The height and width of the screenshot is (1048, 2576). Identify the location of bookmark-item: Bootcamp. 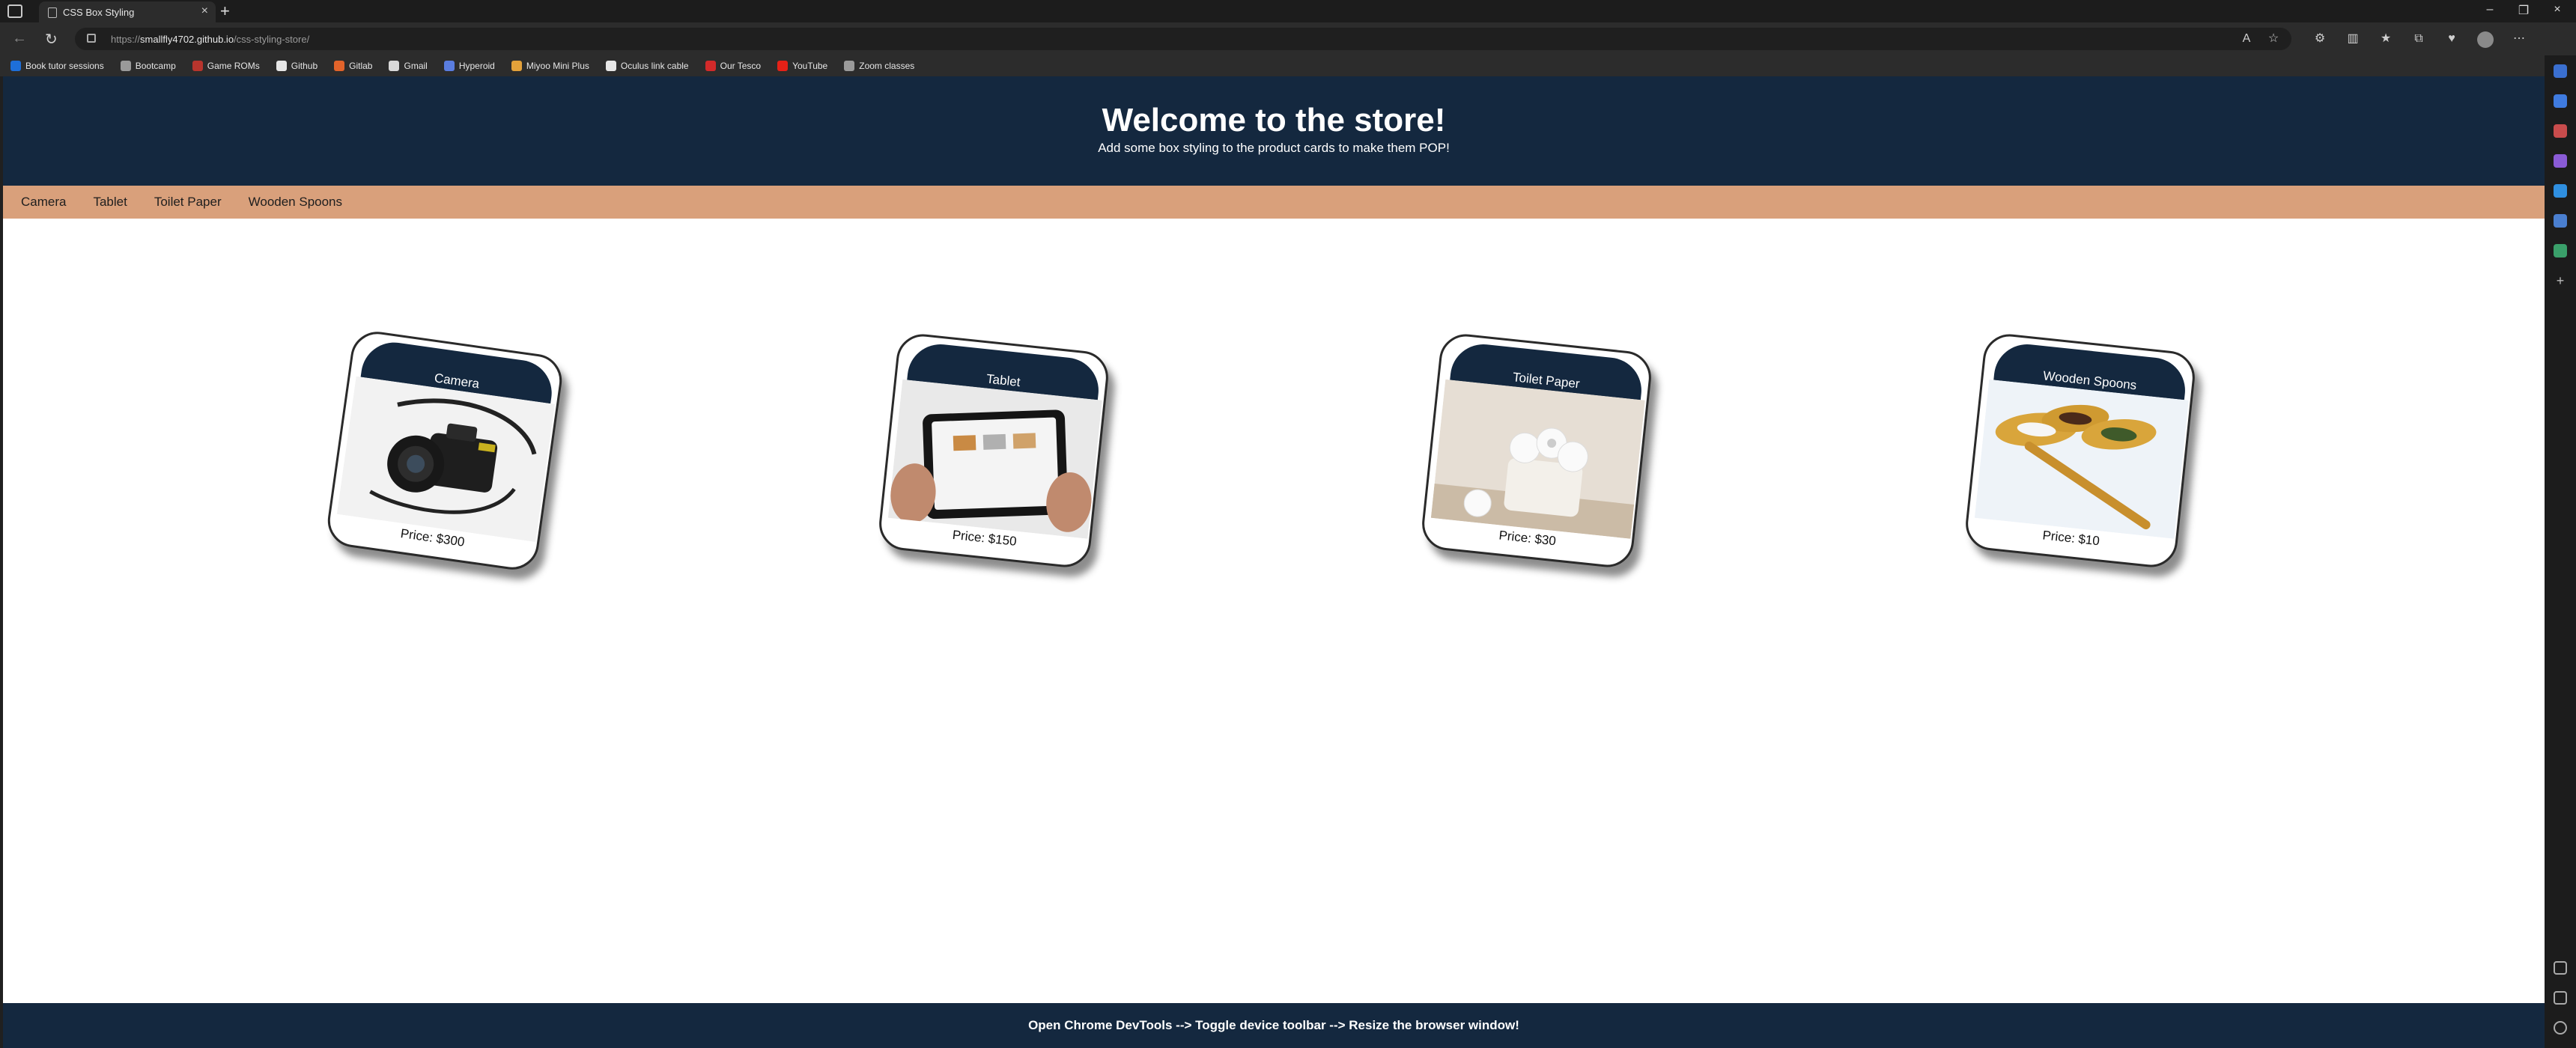
(148, 66).